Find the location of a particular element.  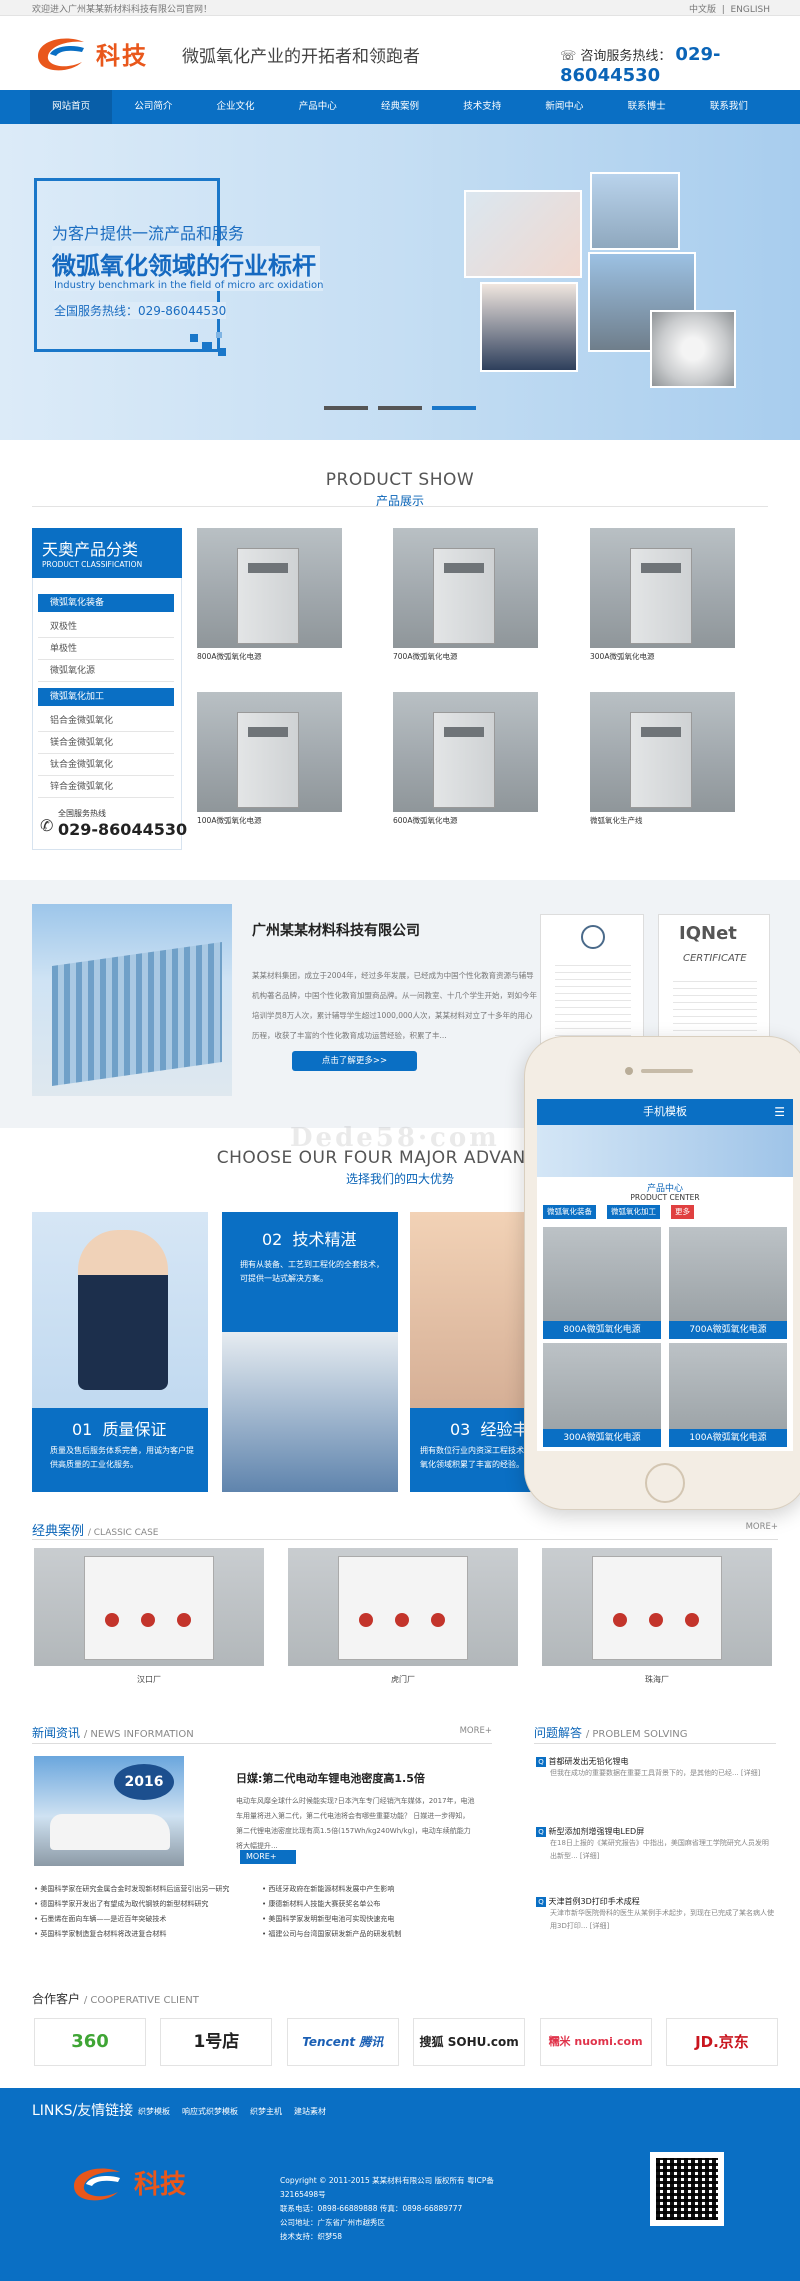

welcome-text: 欢迎进入广州某某新材料科技有限公司官网！ is located at coordinates (122, 10).